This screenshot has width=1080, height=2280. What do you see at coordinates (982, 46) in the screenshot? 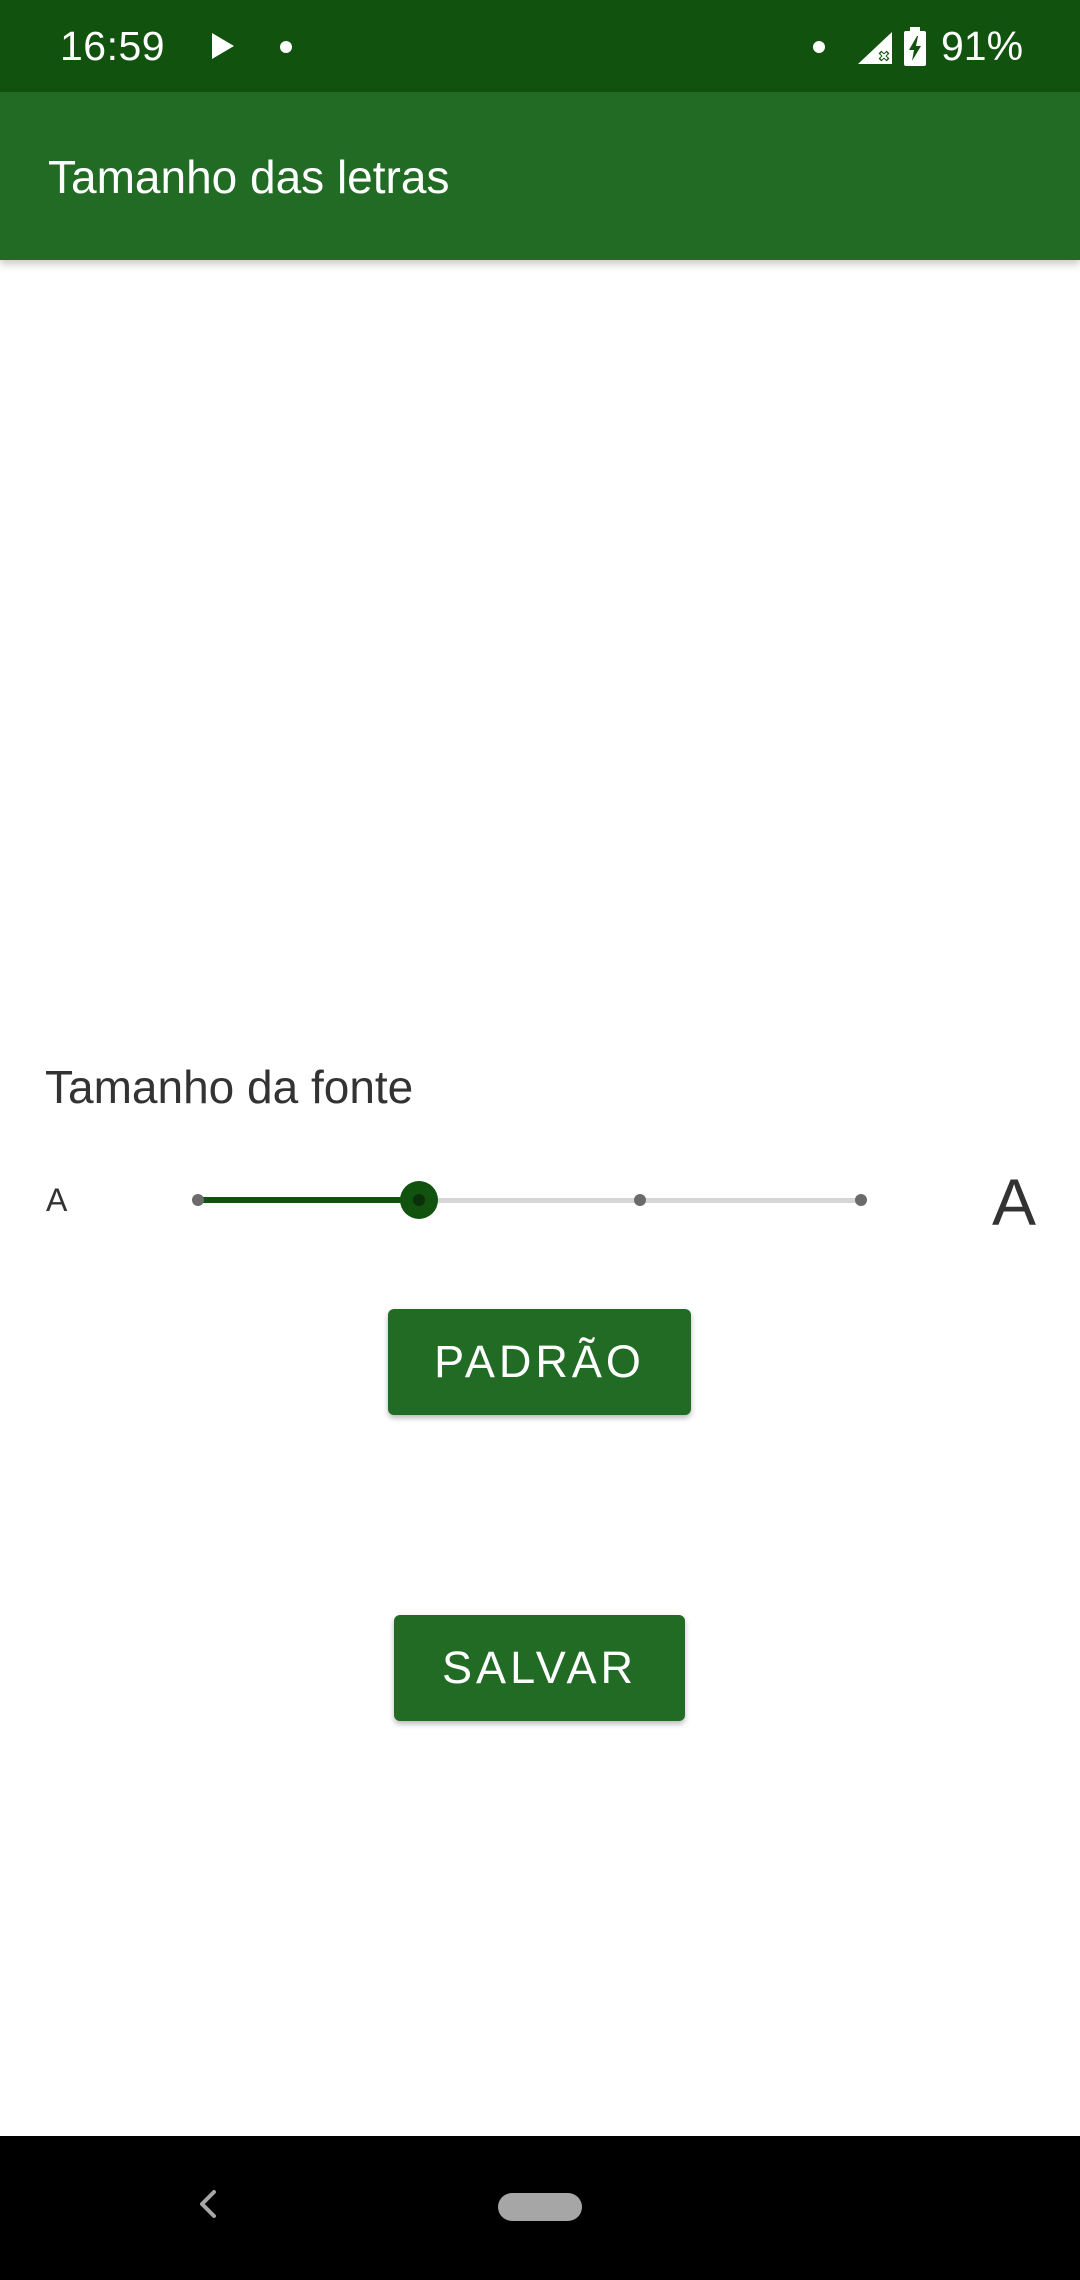
I see `battery-percentage: 91%` at bounding box center [982, 46].